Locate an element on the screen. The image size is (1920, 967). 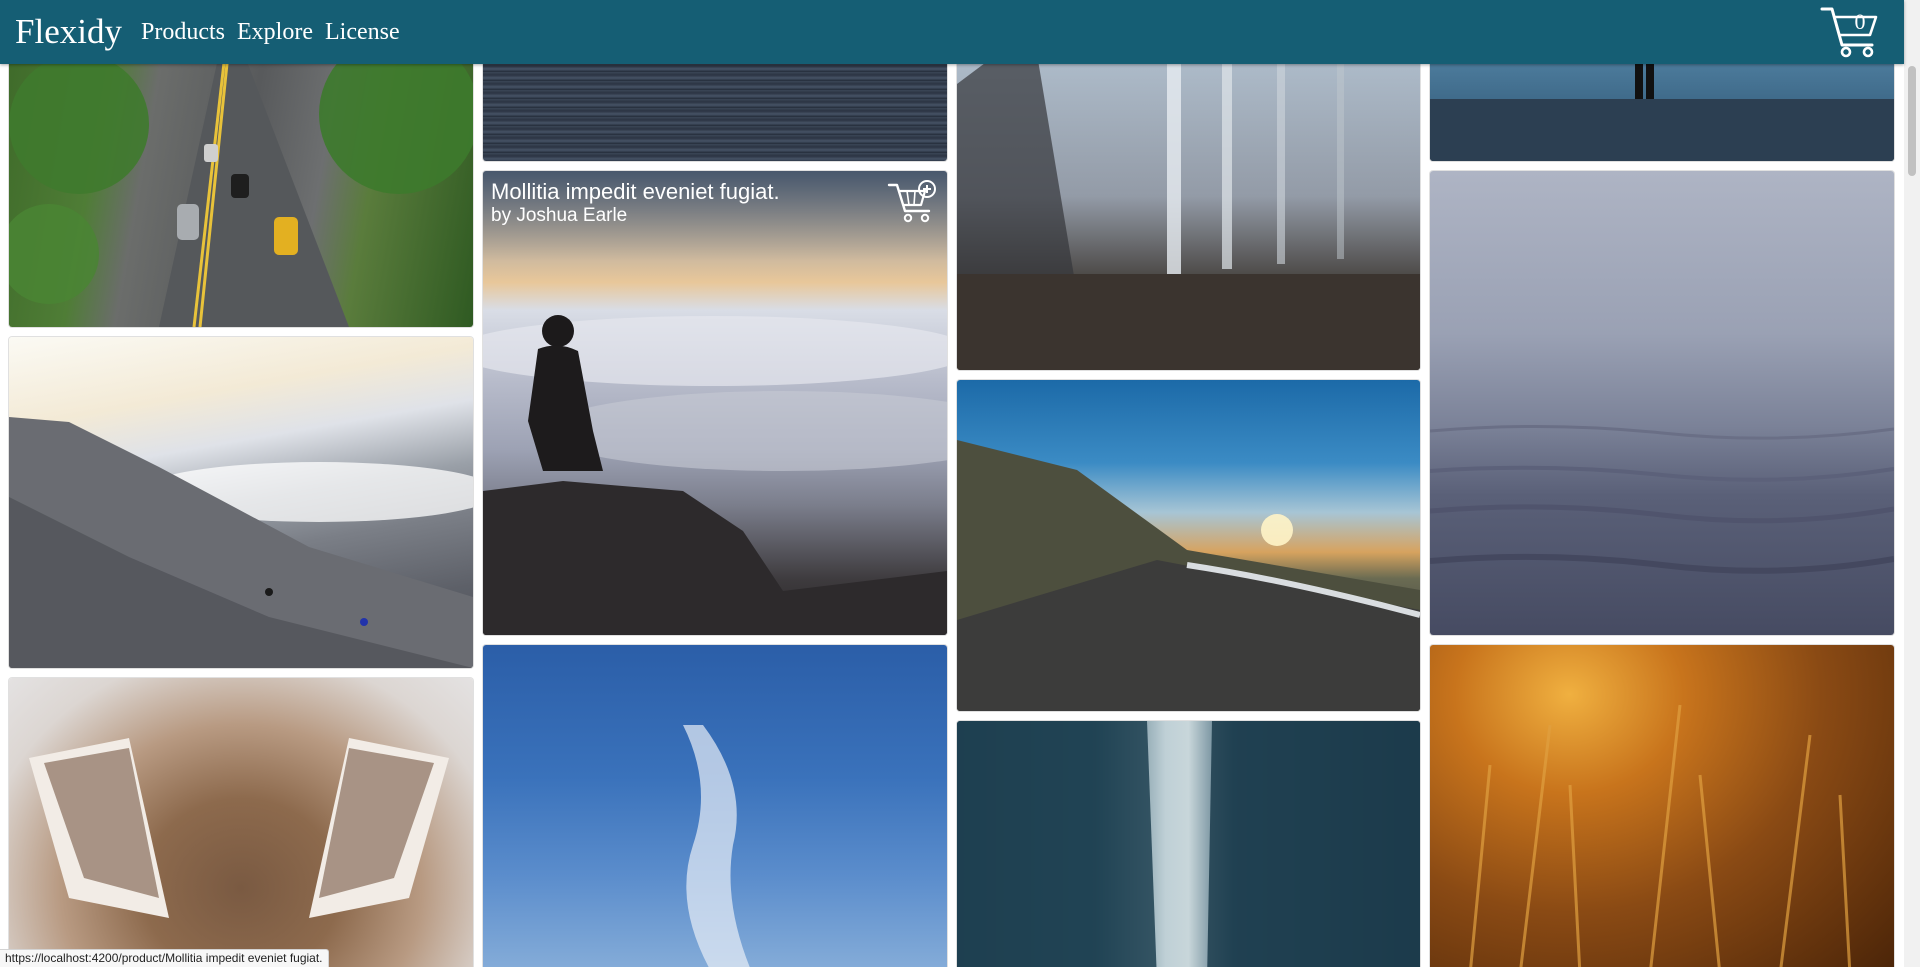
photo-tile-foggy-sea is located at coordinates (1662, 403).